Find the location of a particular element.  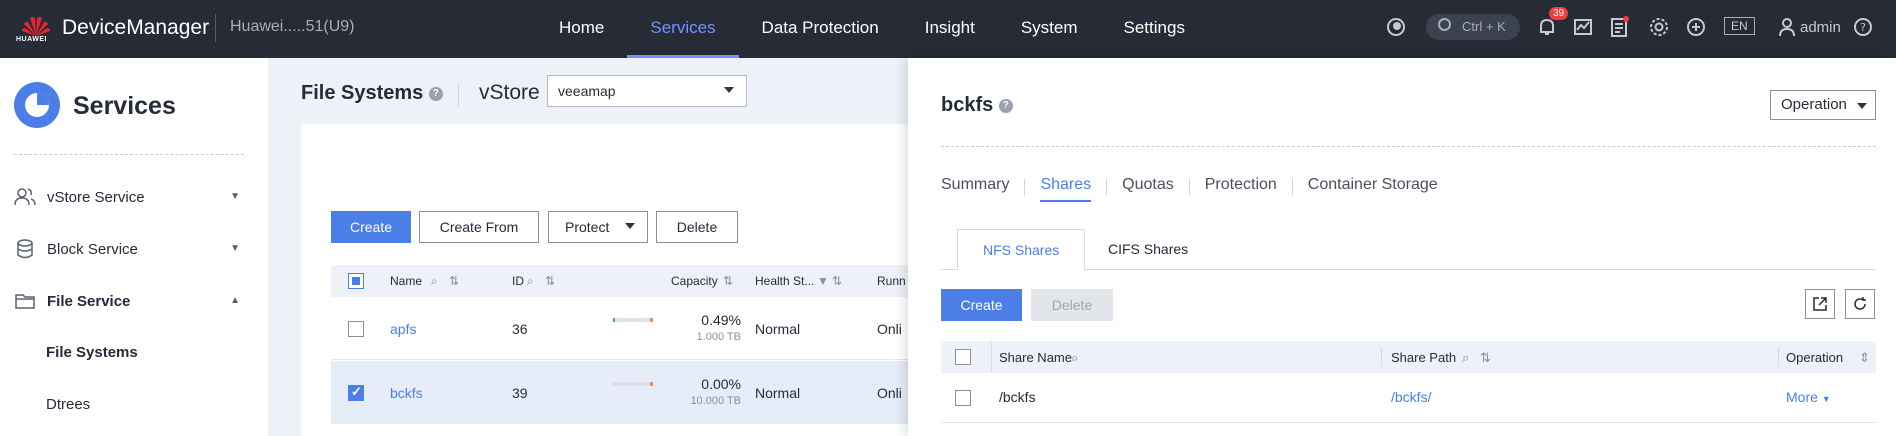

subtab-nfs-shares: NFS Shares is located at coordinates (1021, 249).